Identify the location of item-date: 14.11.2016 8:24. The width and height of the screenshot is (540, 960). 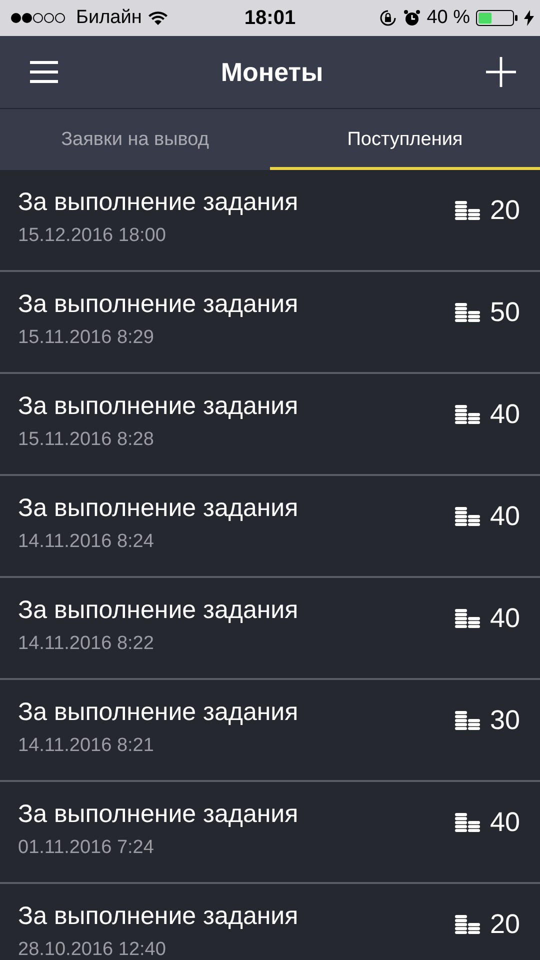
(86, 541).